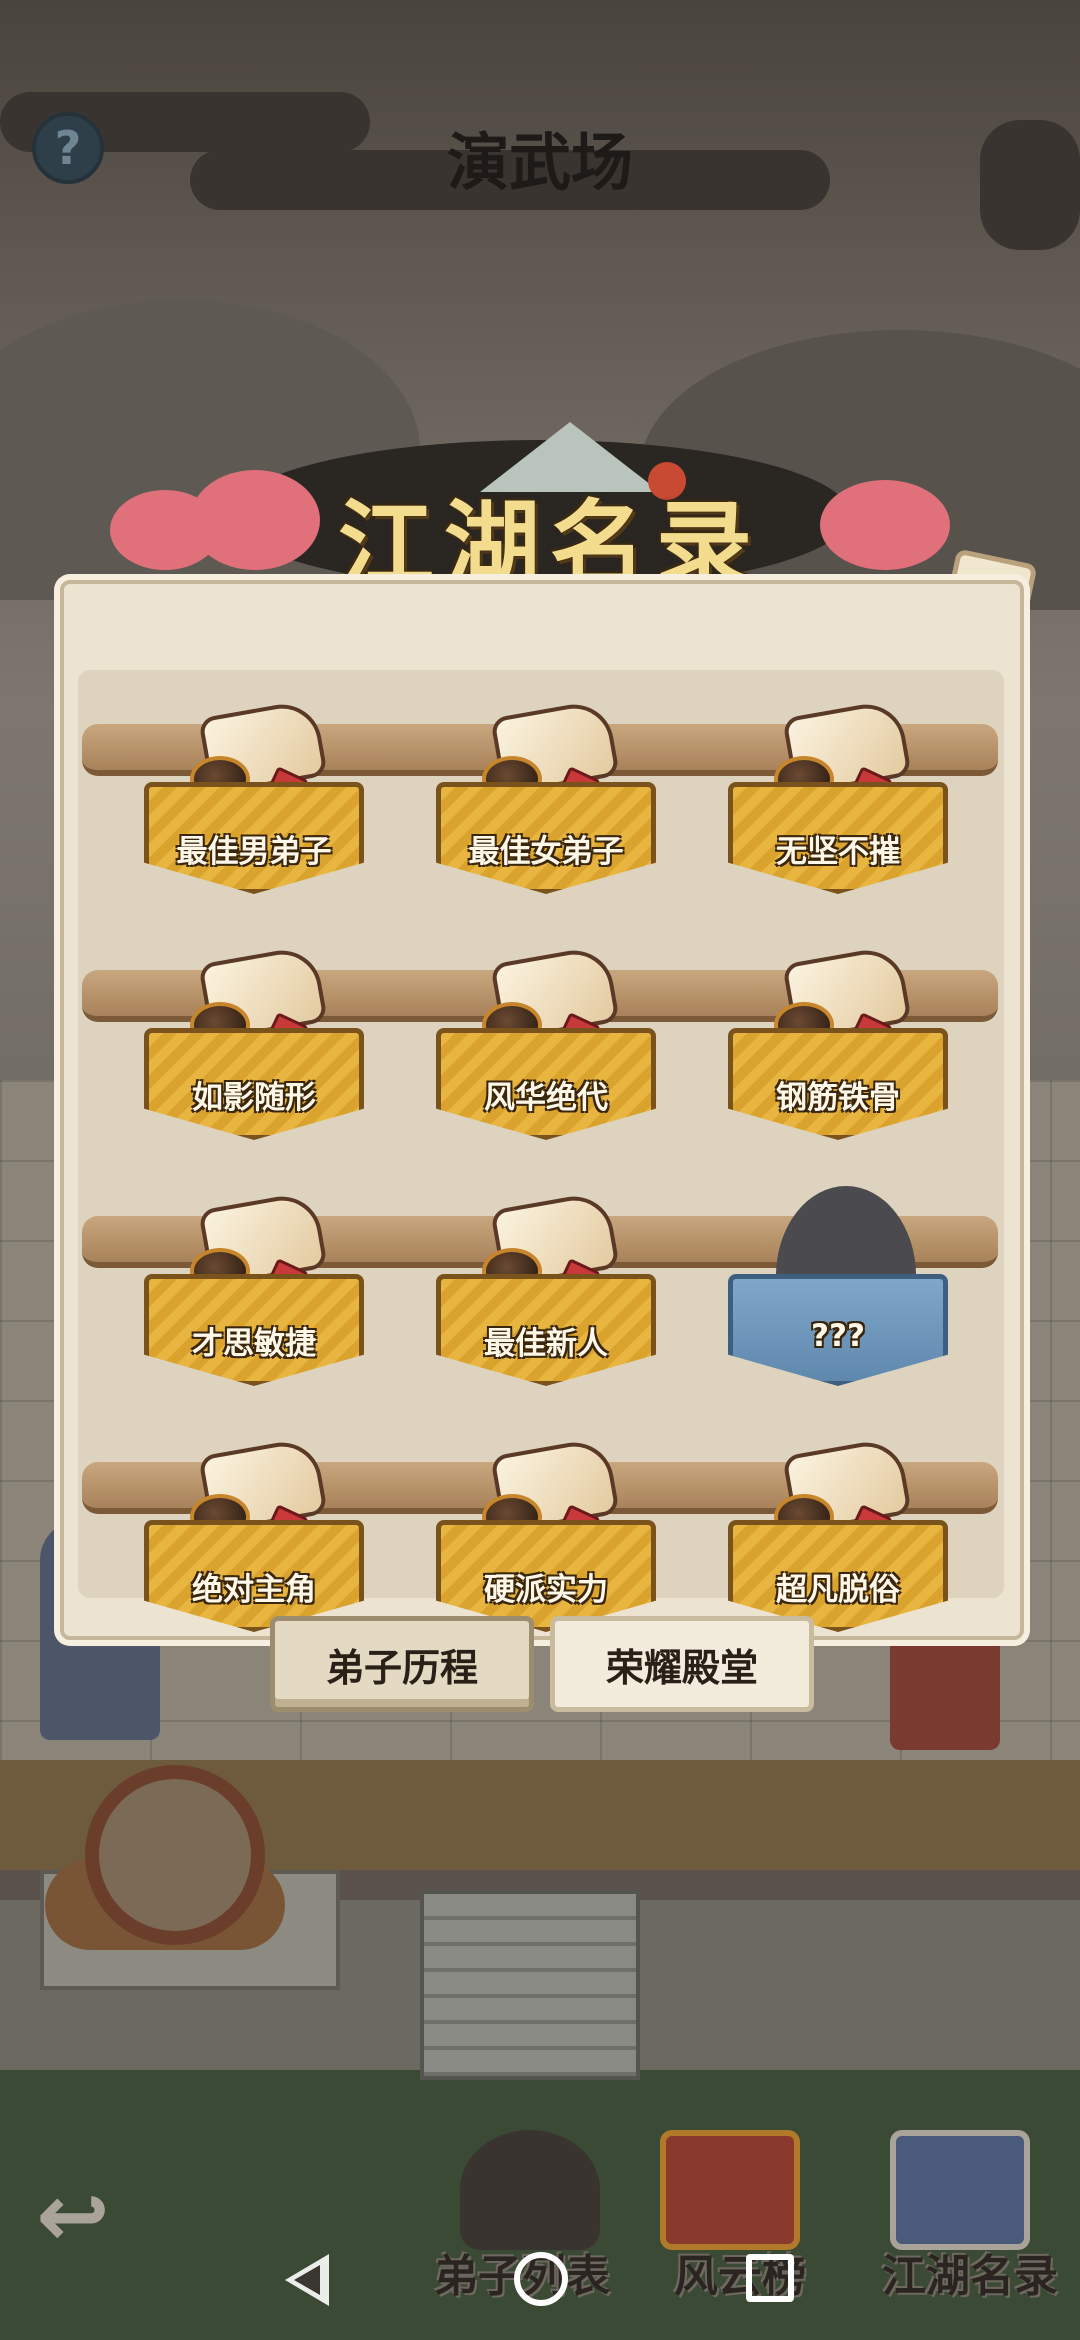  Describe the element at coordinates (541, 2279) in the screenshot. I see `system-home-icon` at that location.